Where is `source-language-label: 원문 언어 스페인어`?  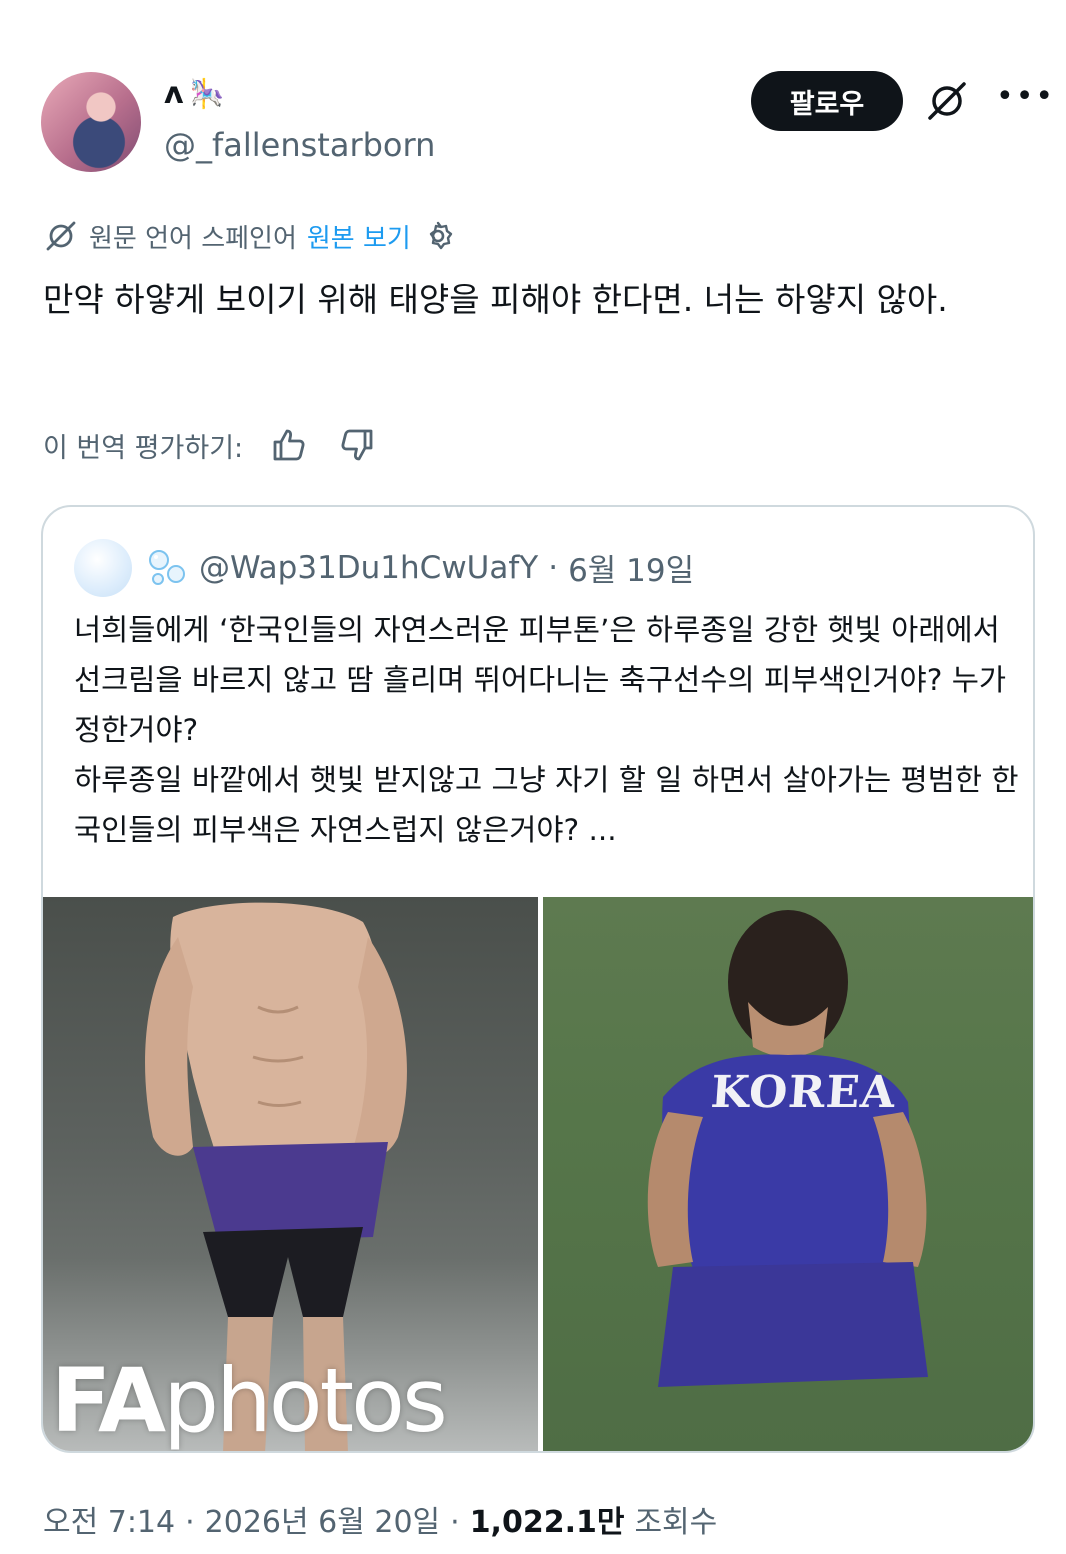
source-language-label: 원문 언어 스페인어 is located at coordinates (193, 238).